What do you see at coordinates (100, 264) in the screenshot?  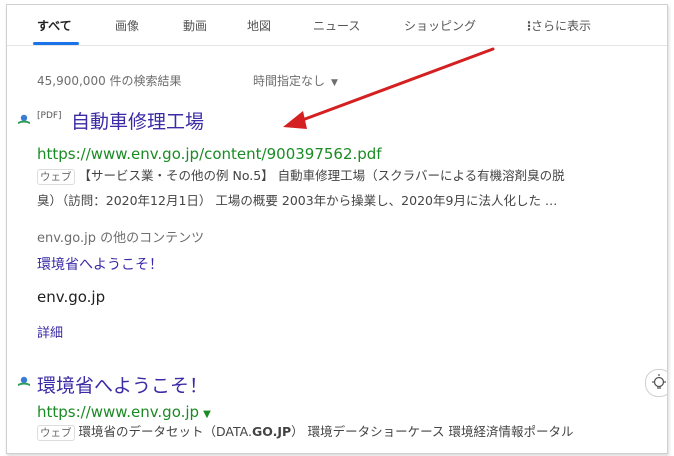 I see `sublink-env-welcome: 環境省へようこそ！` at bounding box center [100, 264].